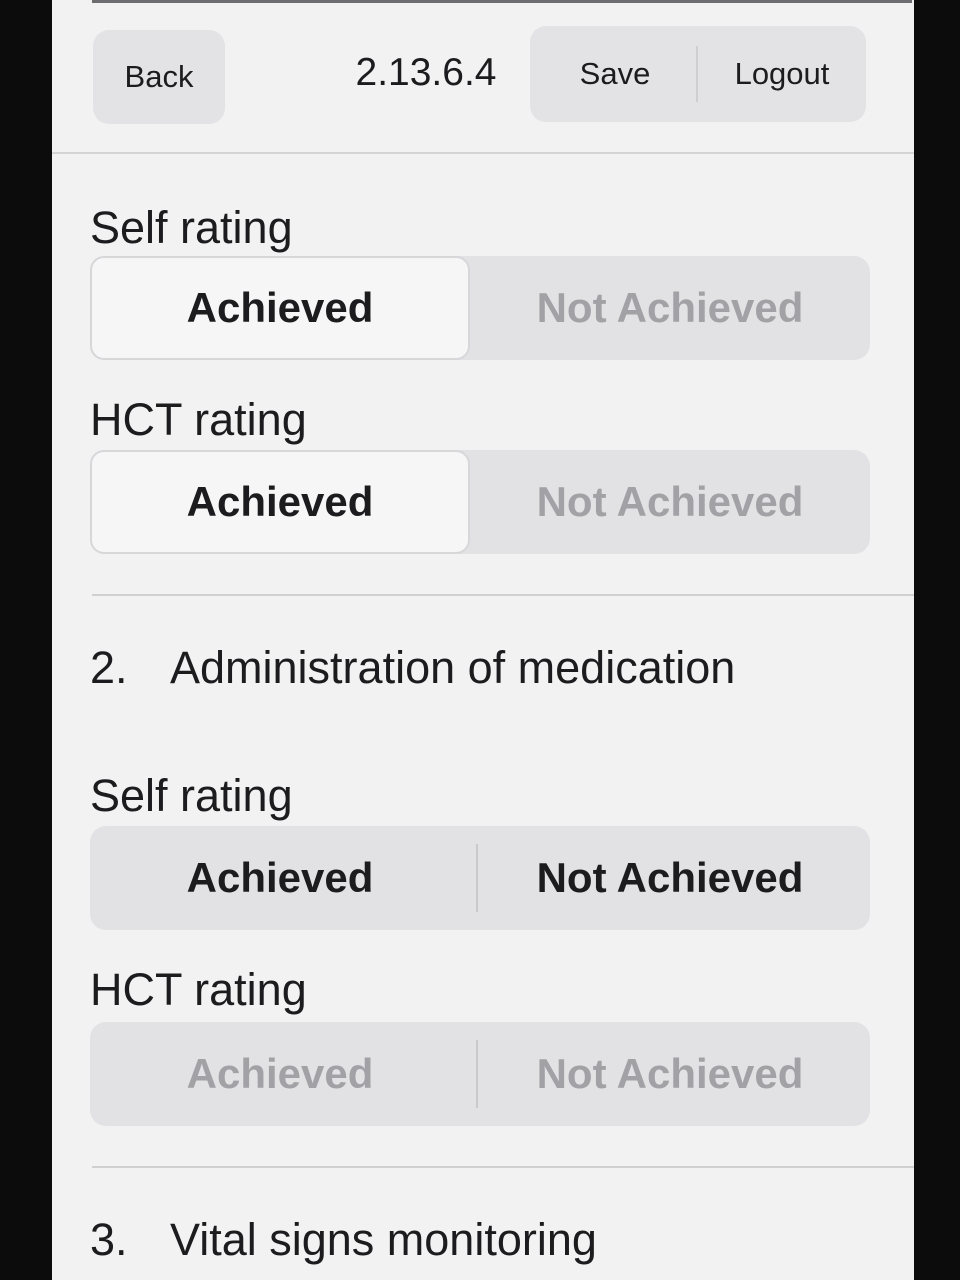 The width and height of the screenshot is (960, 1280). I want to click on section-heading: 2. Administration of medication, so click(412, 668).